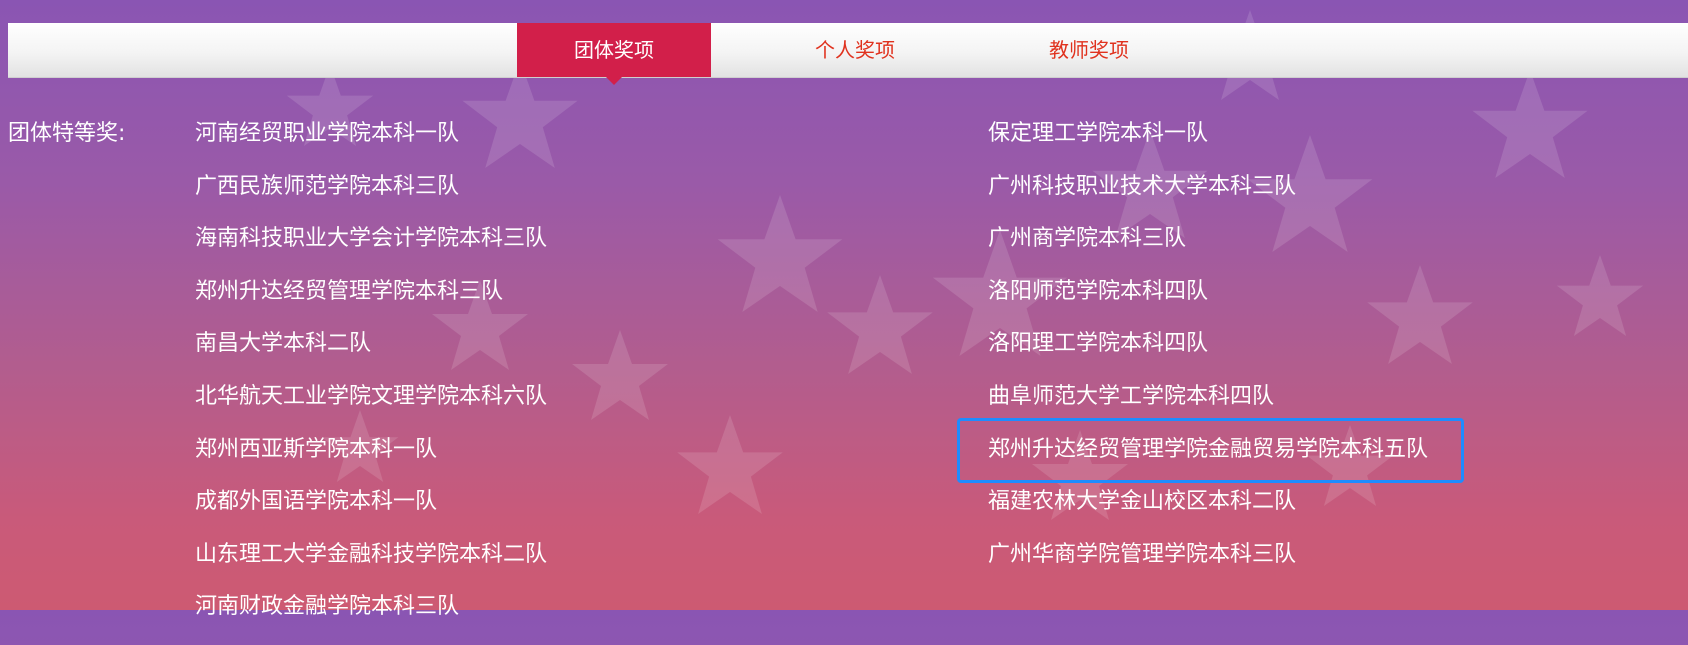 Image resolution: width=1688 pixels, height=645 pixels. I want to click on list-item: 山东理工大学金融科技学院本科二队, so click(371, 554).